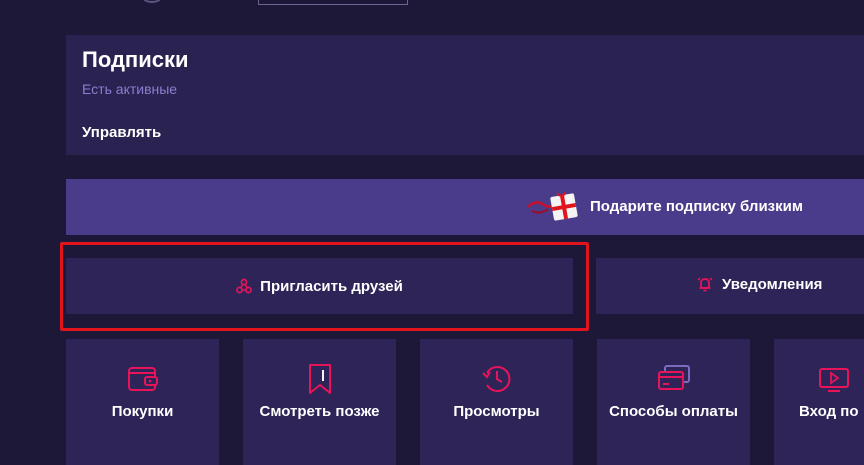  I want to click on wallet-icon, so click(143, 379).